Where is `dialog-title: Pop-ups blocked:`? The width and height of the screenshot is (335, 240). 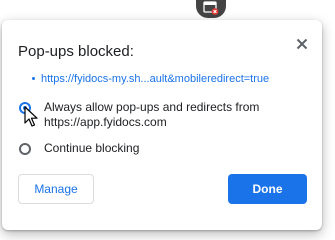 dialog-title: Pop-ups blocked: is located at coordinates (76, 51).